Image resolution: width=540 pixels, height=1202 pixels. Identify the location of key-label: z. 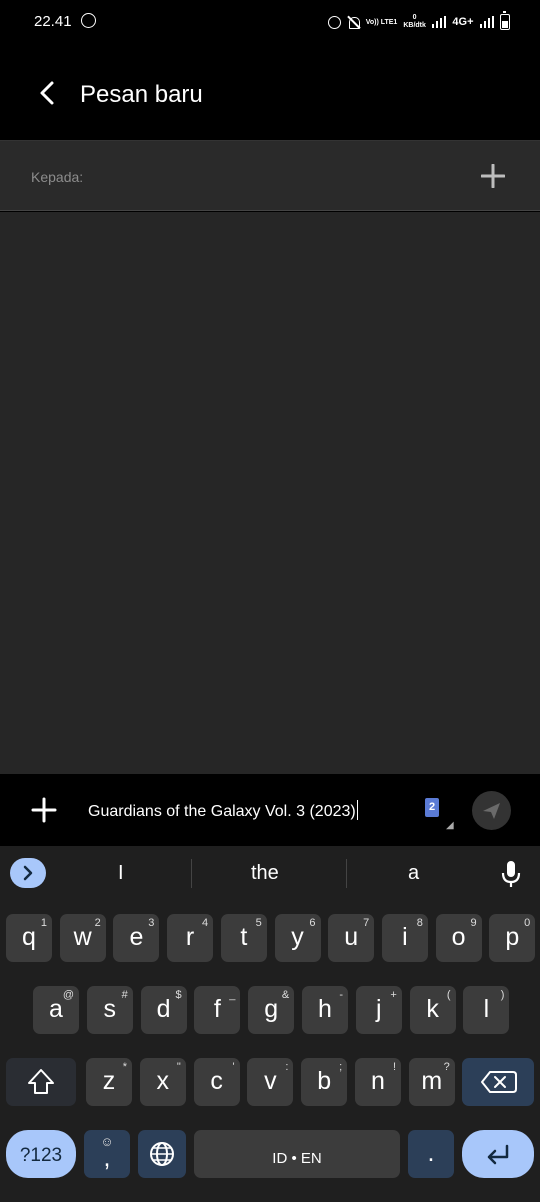
(109, 1081).